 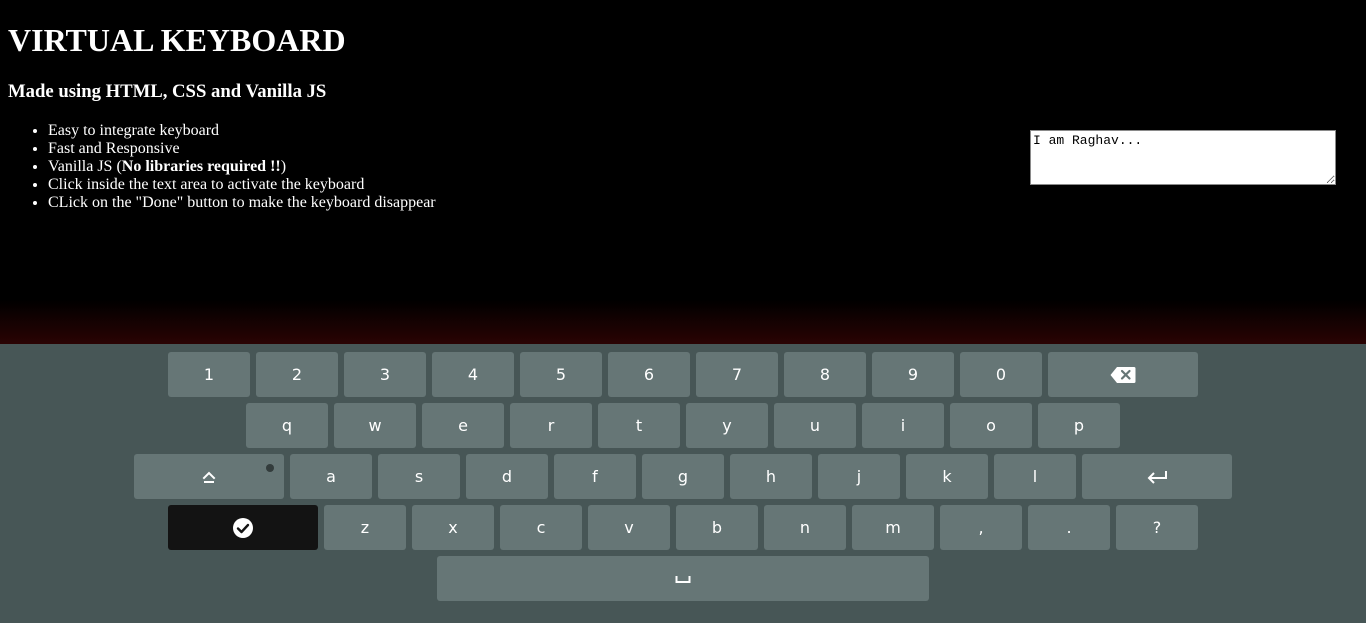 What do you see at coordinates (541, 527) in the screenshot?
I see `key-c: c` at bounding box center [541, 527].